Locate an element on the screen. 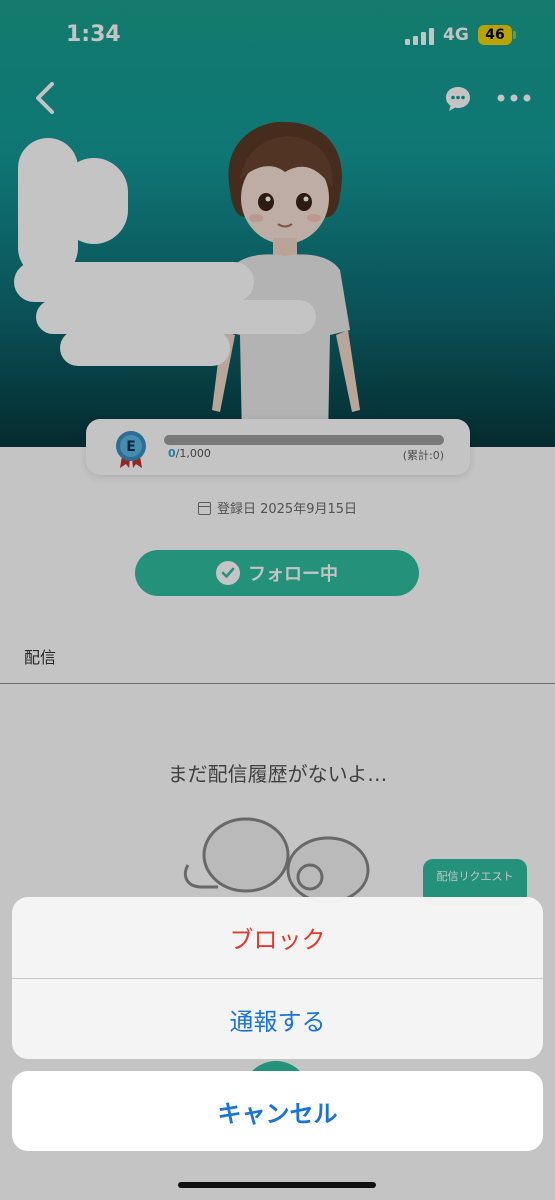  action-sheet: ブロック 通報する is located at coordinates (277, 978).